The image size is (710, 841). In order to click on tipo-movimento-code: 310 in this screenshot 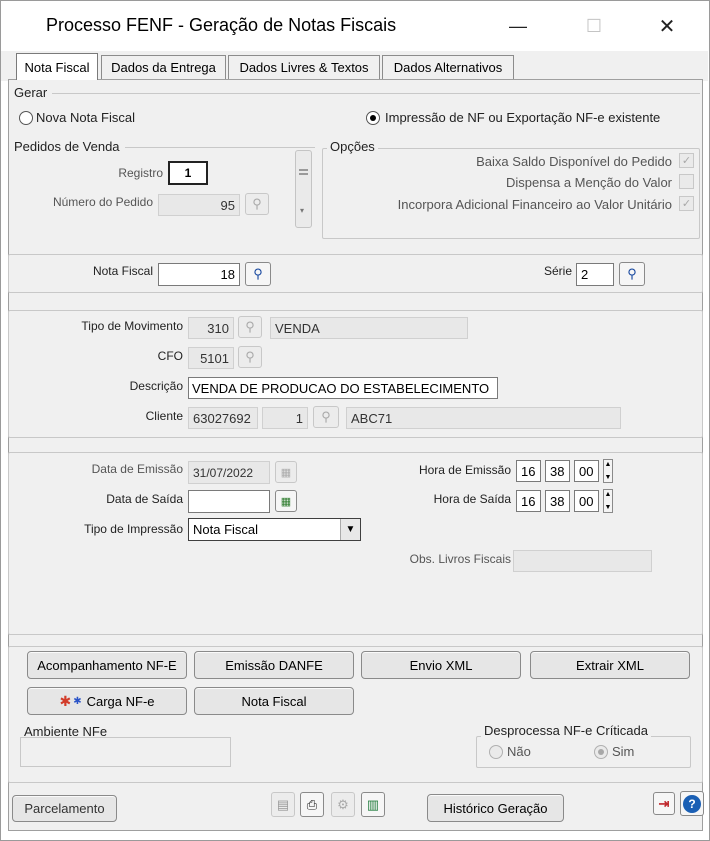, I will do `click(211, 328)`.